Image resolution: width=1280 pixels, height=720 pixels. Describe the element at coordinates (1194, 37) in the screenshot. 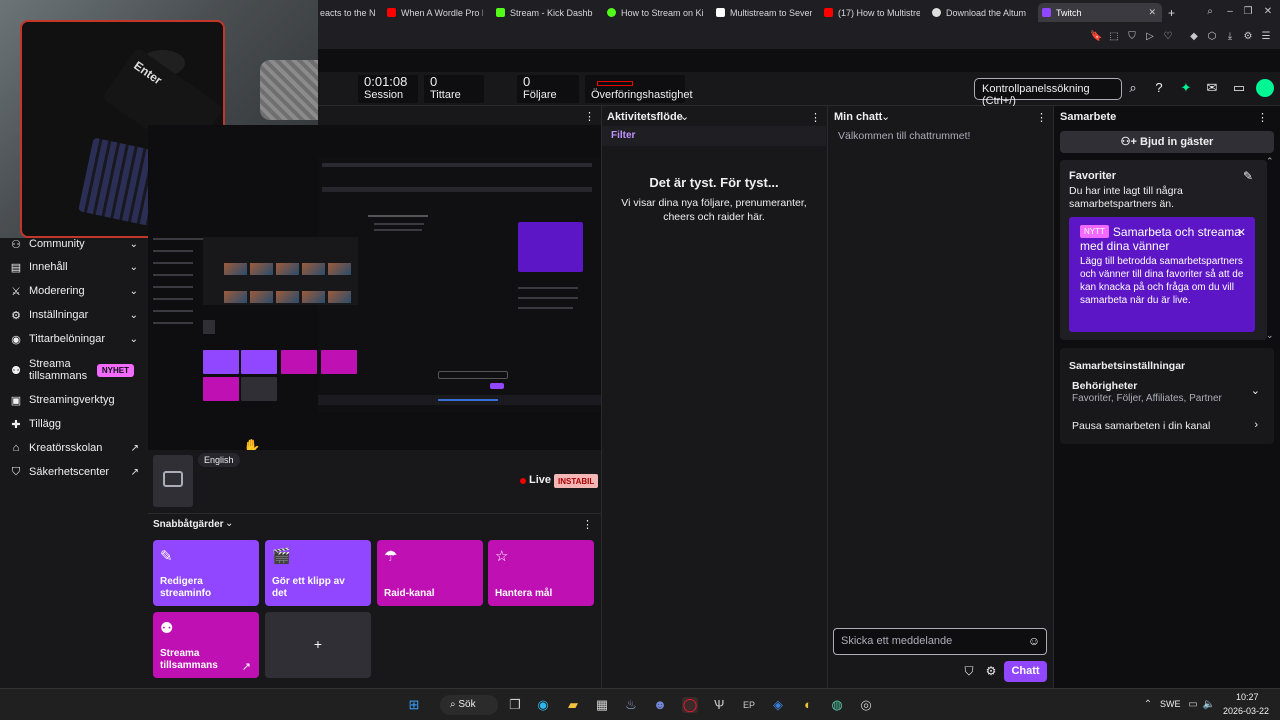

I see `extension-icon: ◆` at that location.